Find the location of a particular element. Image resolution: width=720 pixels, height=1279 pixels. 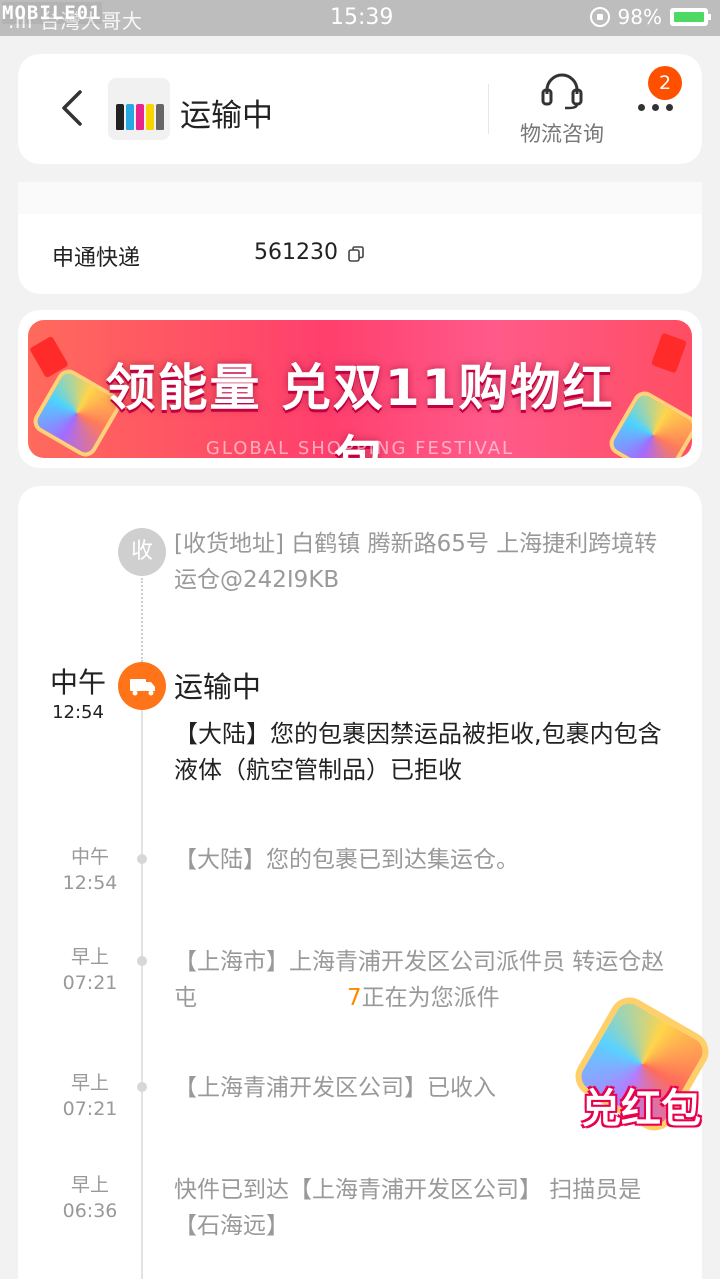

timeline-line is located at coordinates (142, 994).